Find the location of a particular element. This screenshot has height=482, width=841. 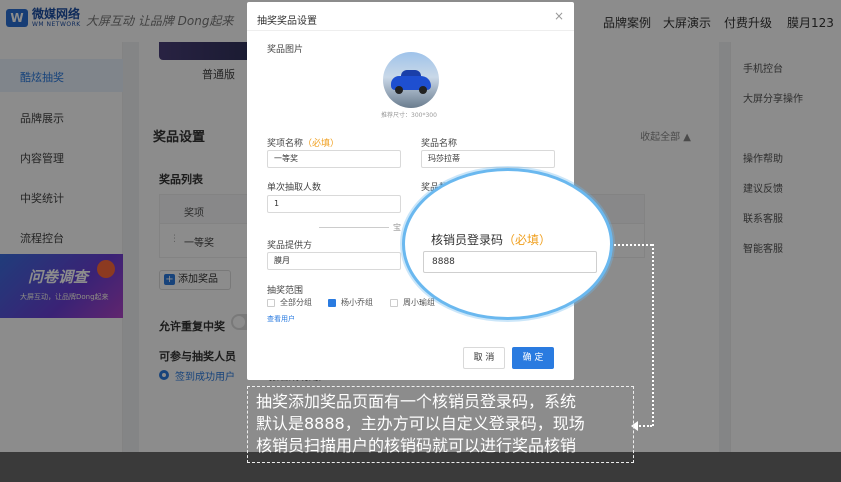

caption-line: 核销员扫描用户的核销码就可以进行奖品核销 is located at coordinates (416, 445).